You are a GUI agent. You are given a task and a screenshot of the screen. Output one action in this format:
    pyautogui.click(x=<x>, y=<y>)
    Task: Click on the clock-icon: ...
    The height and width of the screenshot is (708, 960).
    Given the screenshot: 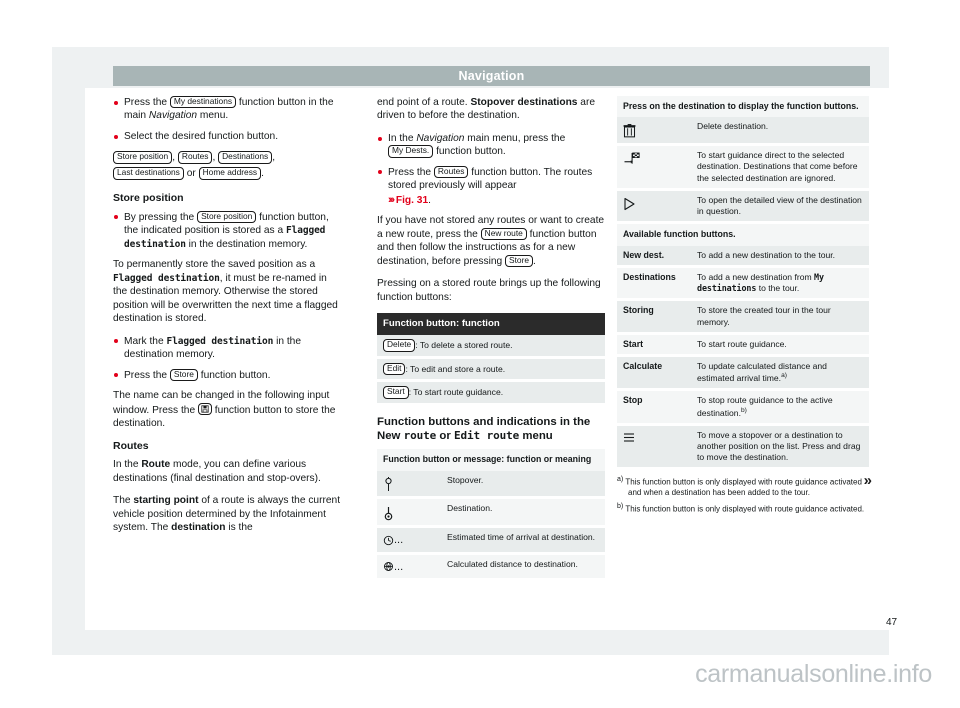 What is the action you would take?
    pyautogui.click(x=409, y=540)
    